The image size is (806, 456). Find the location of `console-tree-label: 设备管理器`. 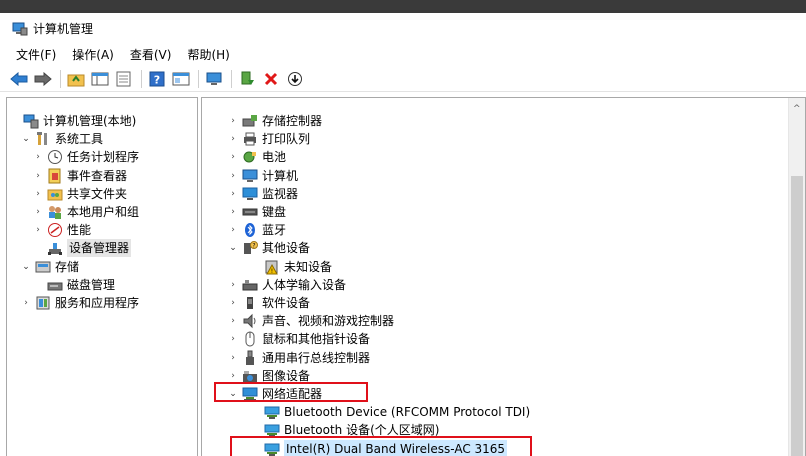

console-tree-label: 设备管理器 is located at coordinates (99, 248).